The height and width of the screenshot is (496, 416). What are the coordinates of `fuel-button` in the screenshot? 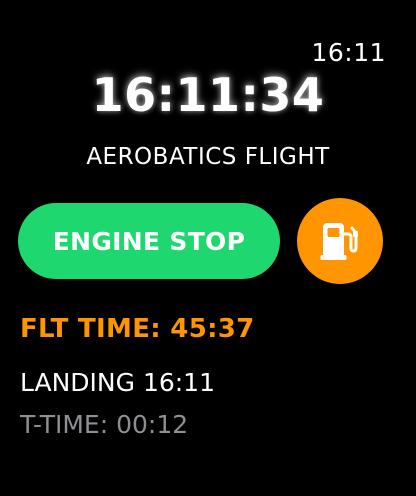 It's located at (340, 241).